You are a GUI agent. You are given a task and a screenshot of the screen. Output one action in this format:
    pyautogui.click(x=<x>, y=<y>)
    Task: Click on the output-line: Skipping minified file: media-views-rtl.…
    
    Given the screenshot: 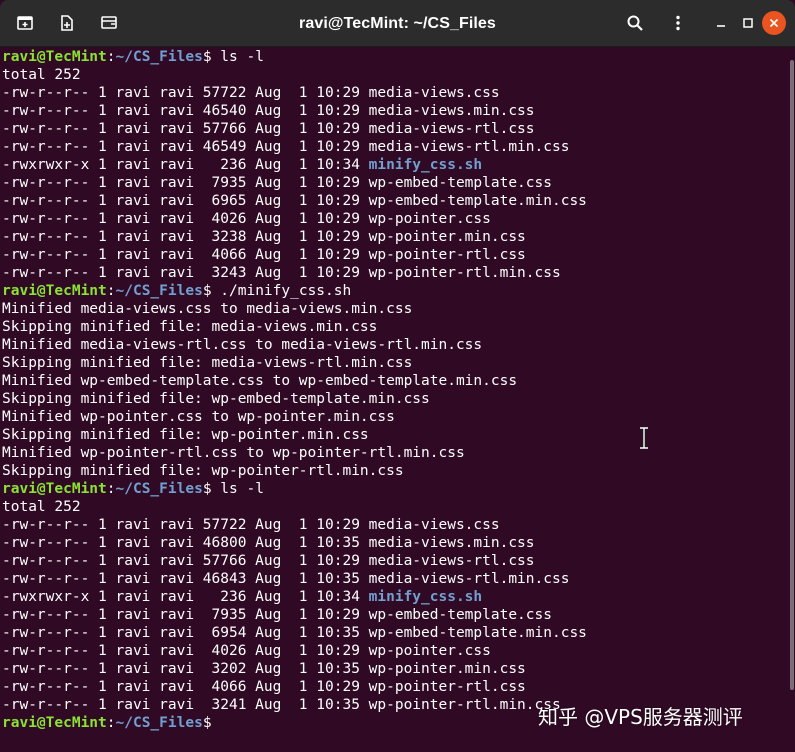 What is the action you would take?
    pyautogui.click(x=207, y=363)
    